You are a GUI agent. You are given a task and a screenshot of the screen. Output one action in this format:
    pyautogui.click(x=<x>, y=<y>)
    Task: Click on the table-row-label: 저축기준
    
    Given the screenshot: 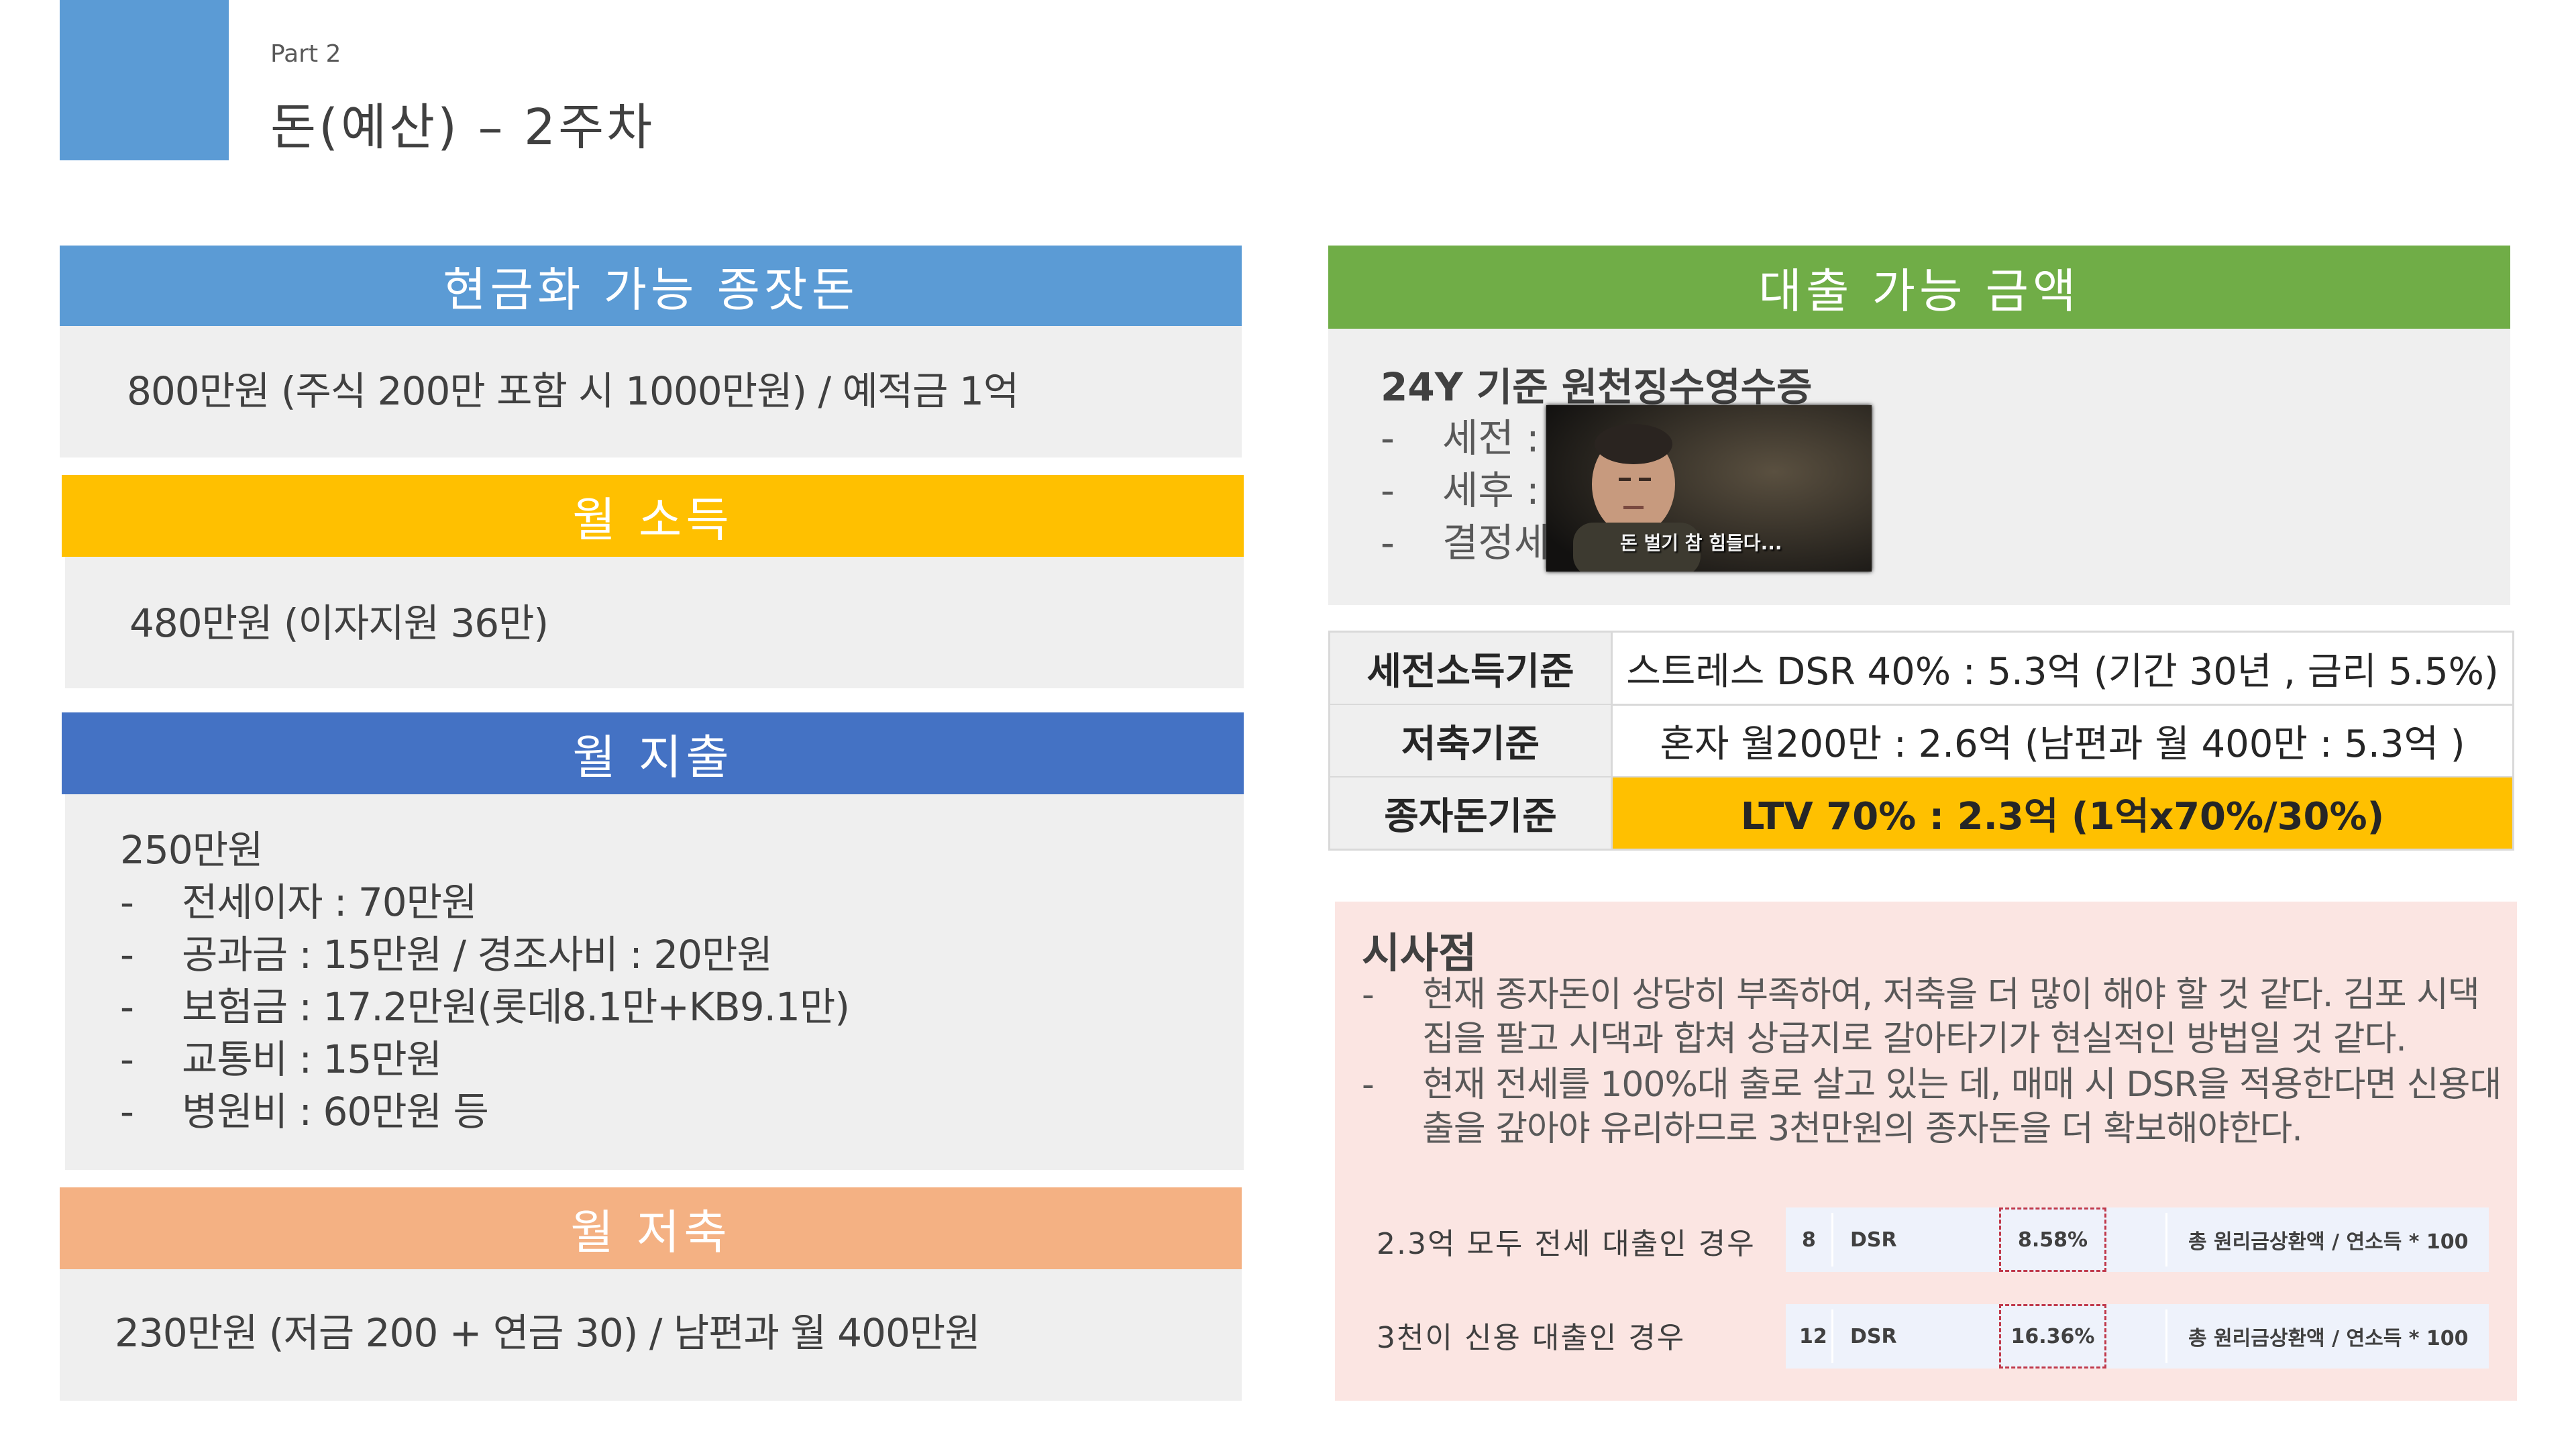 What is the action you would take?
    pyautogui.click(x=1471, y=740)
    